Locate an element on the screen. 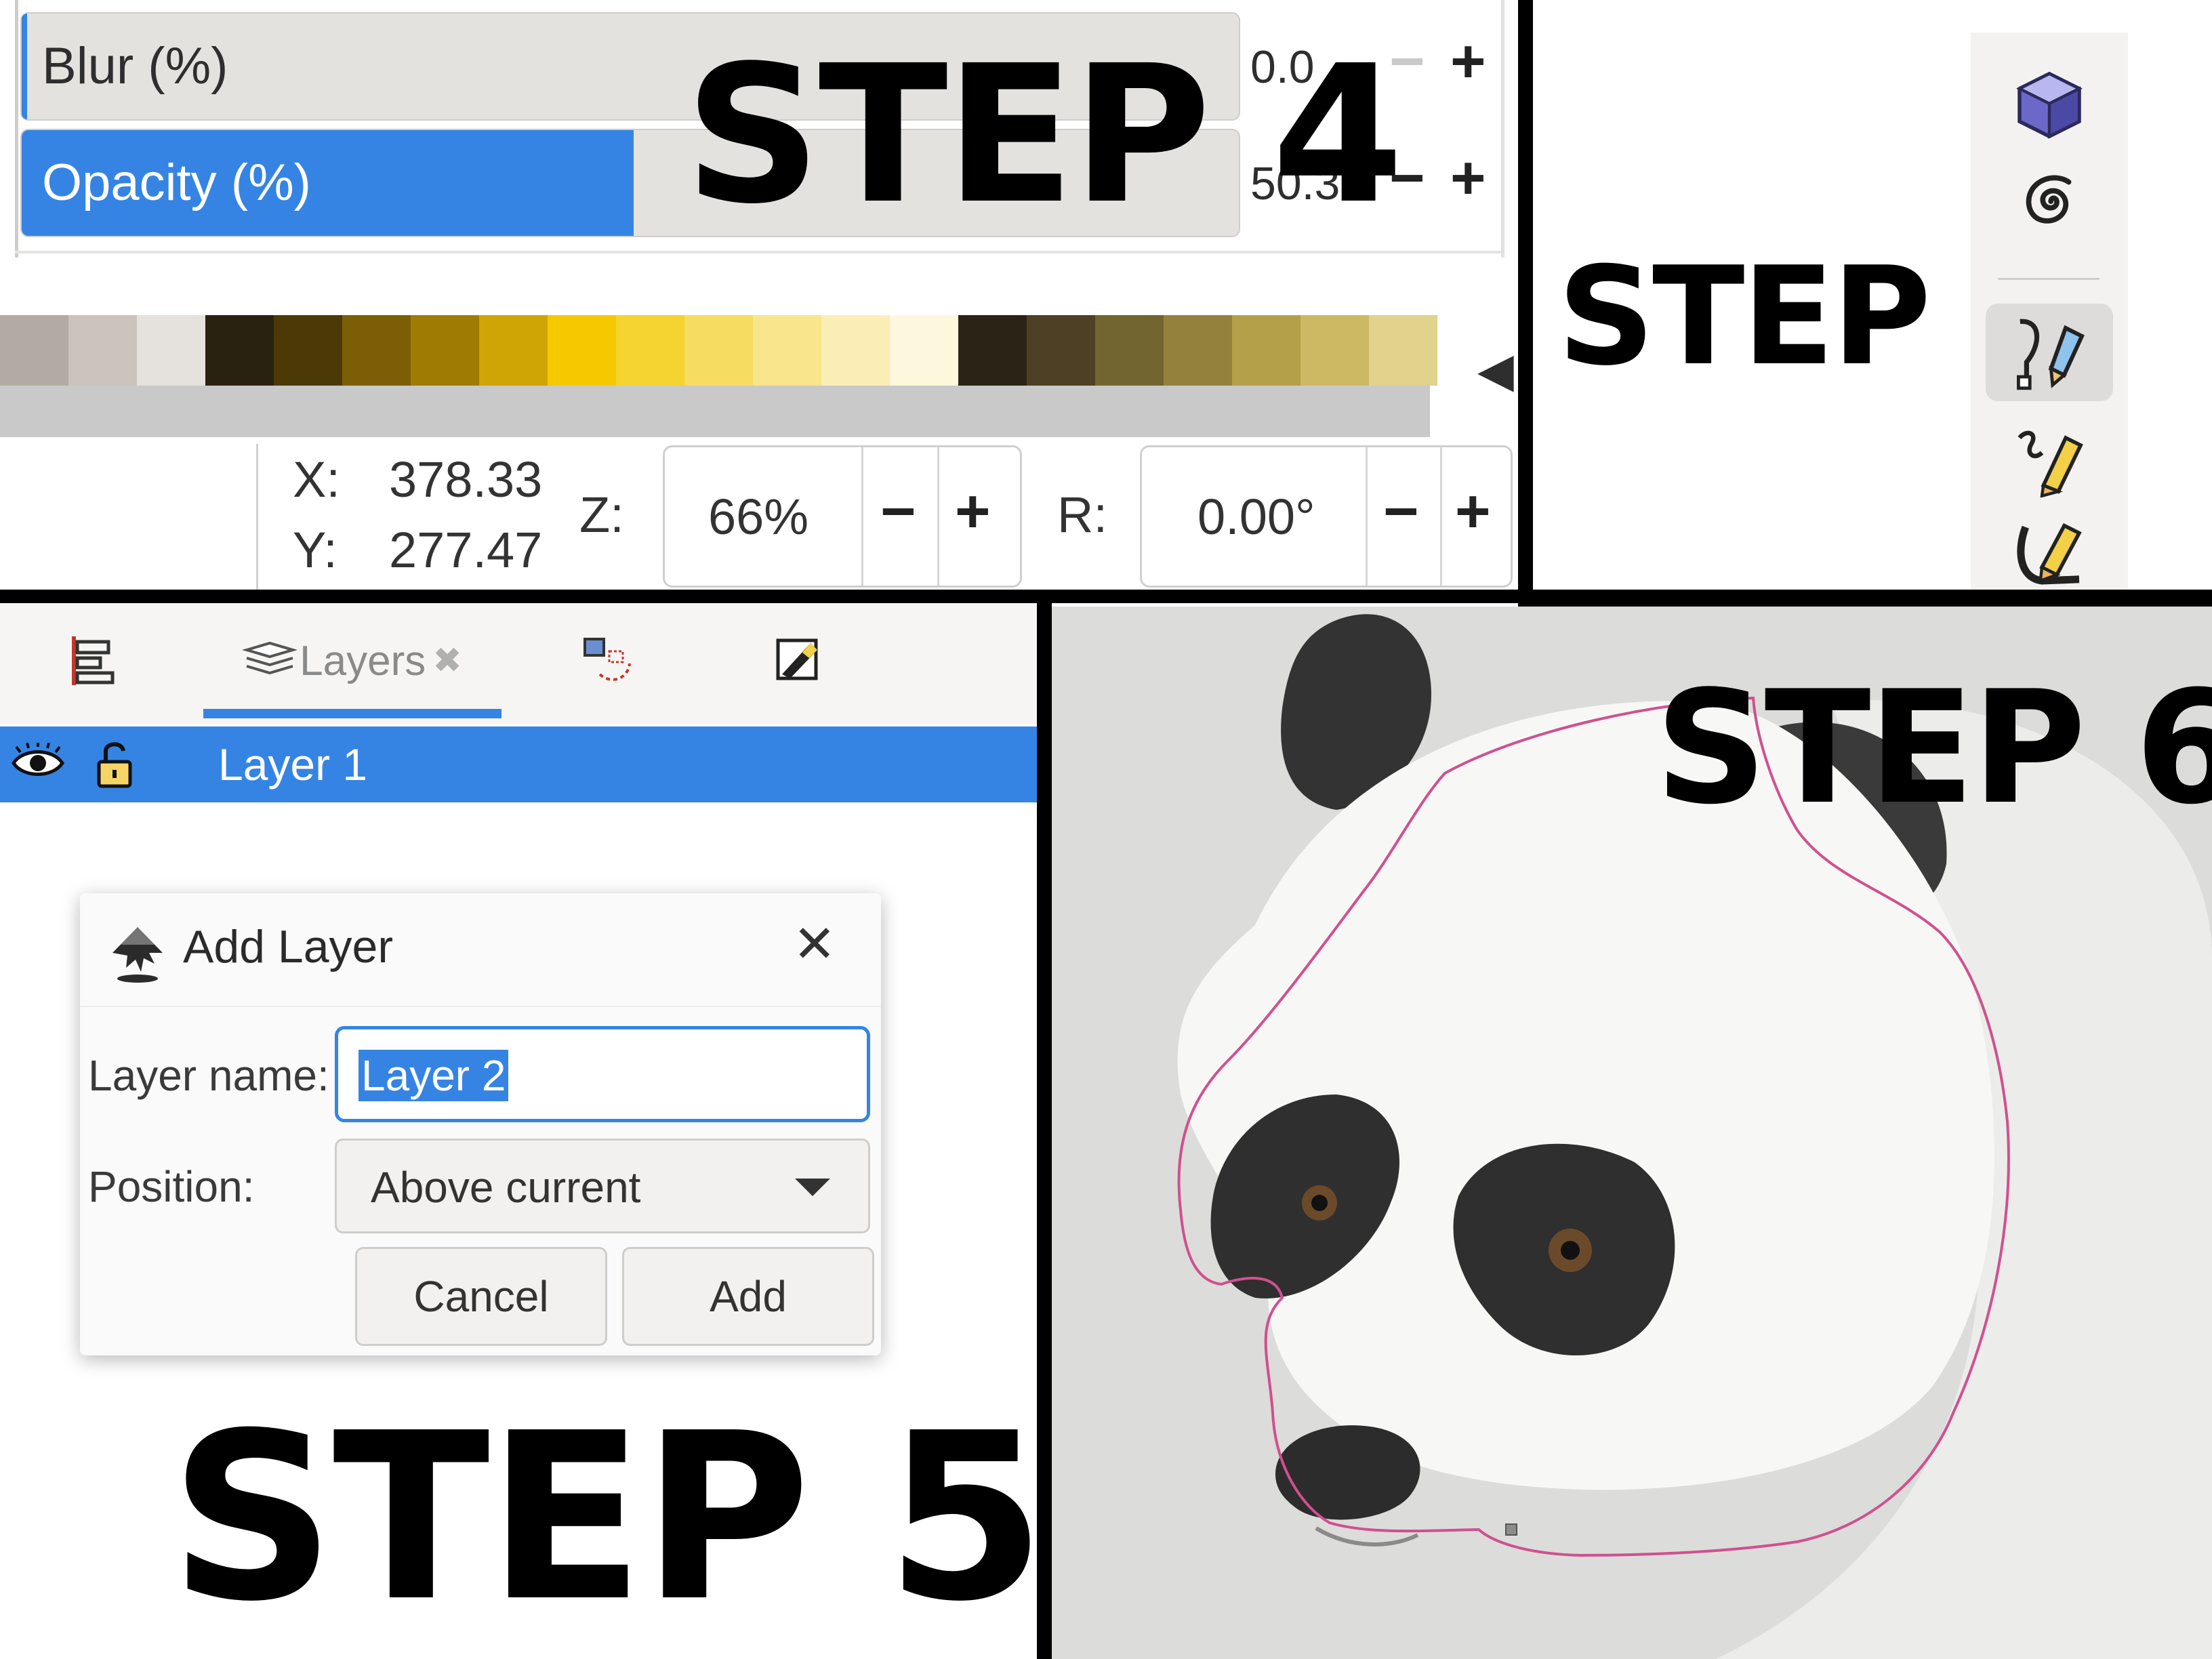  layer-name-value: Layer 2 is located at coordinates (434, 1075).